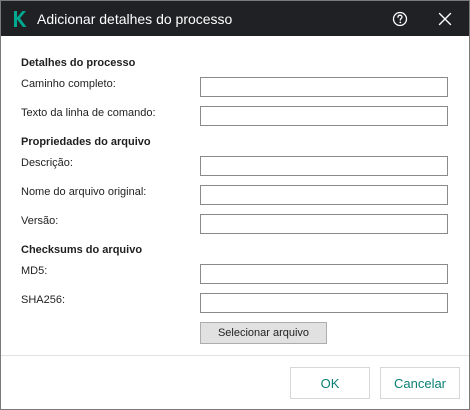  I want to click on original-name-input, so click(324, 195).